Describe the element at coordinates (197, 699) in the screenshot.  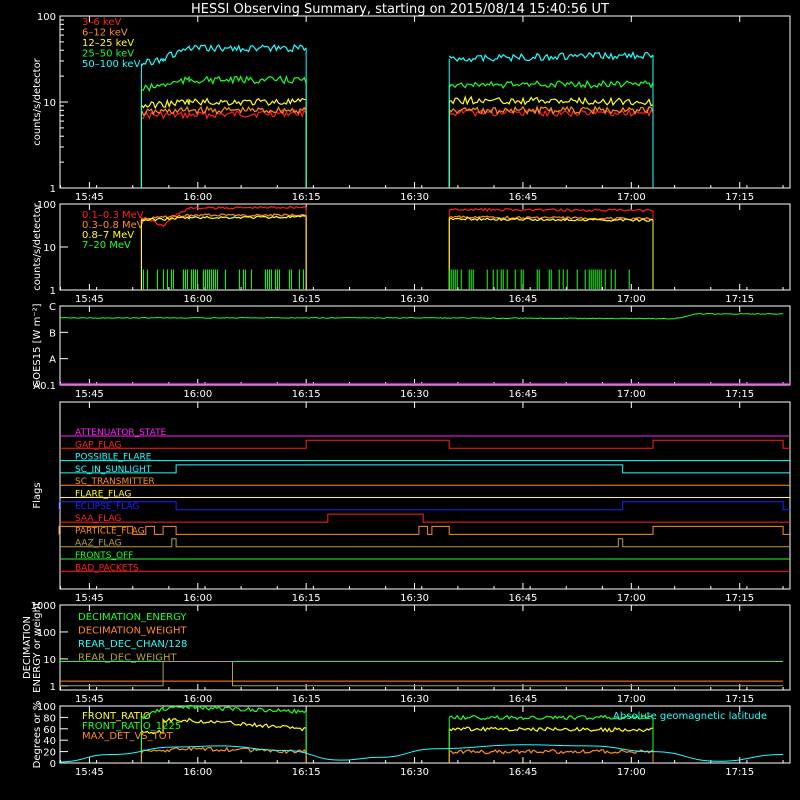
I see `panel5-xtick-label: 16:00` at that location.